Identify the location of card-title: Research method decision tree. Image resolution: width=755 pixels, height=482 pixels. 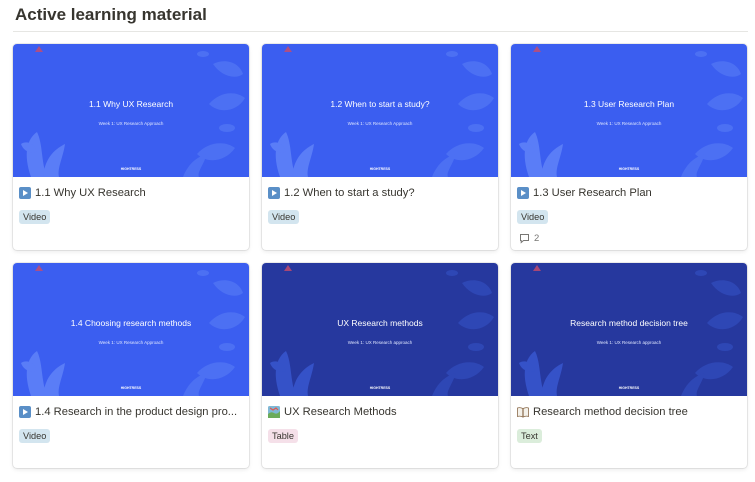
(629, 412).